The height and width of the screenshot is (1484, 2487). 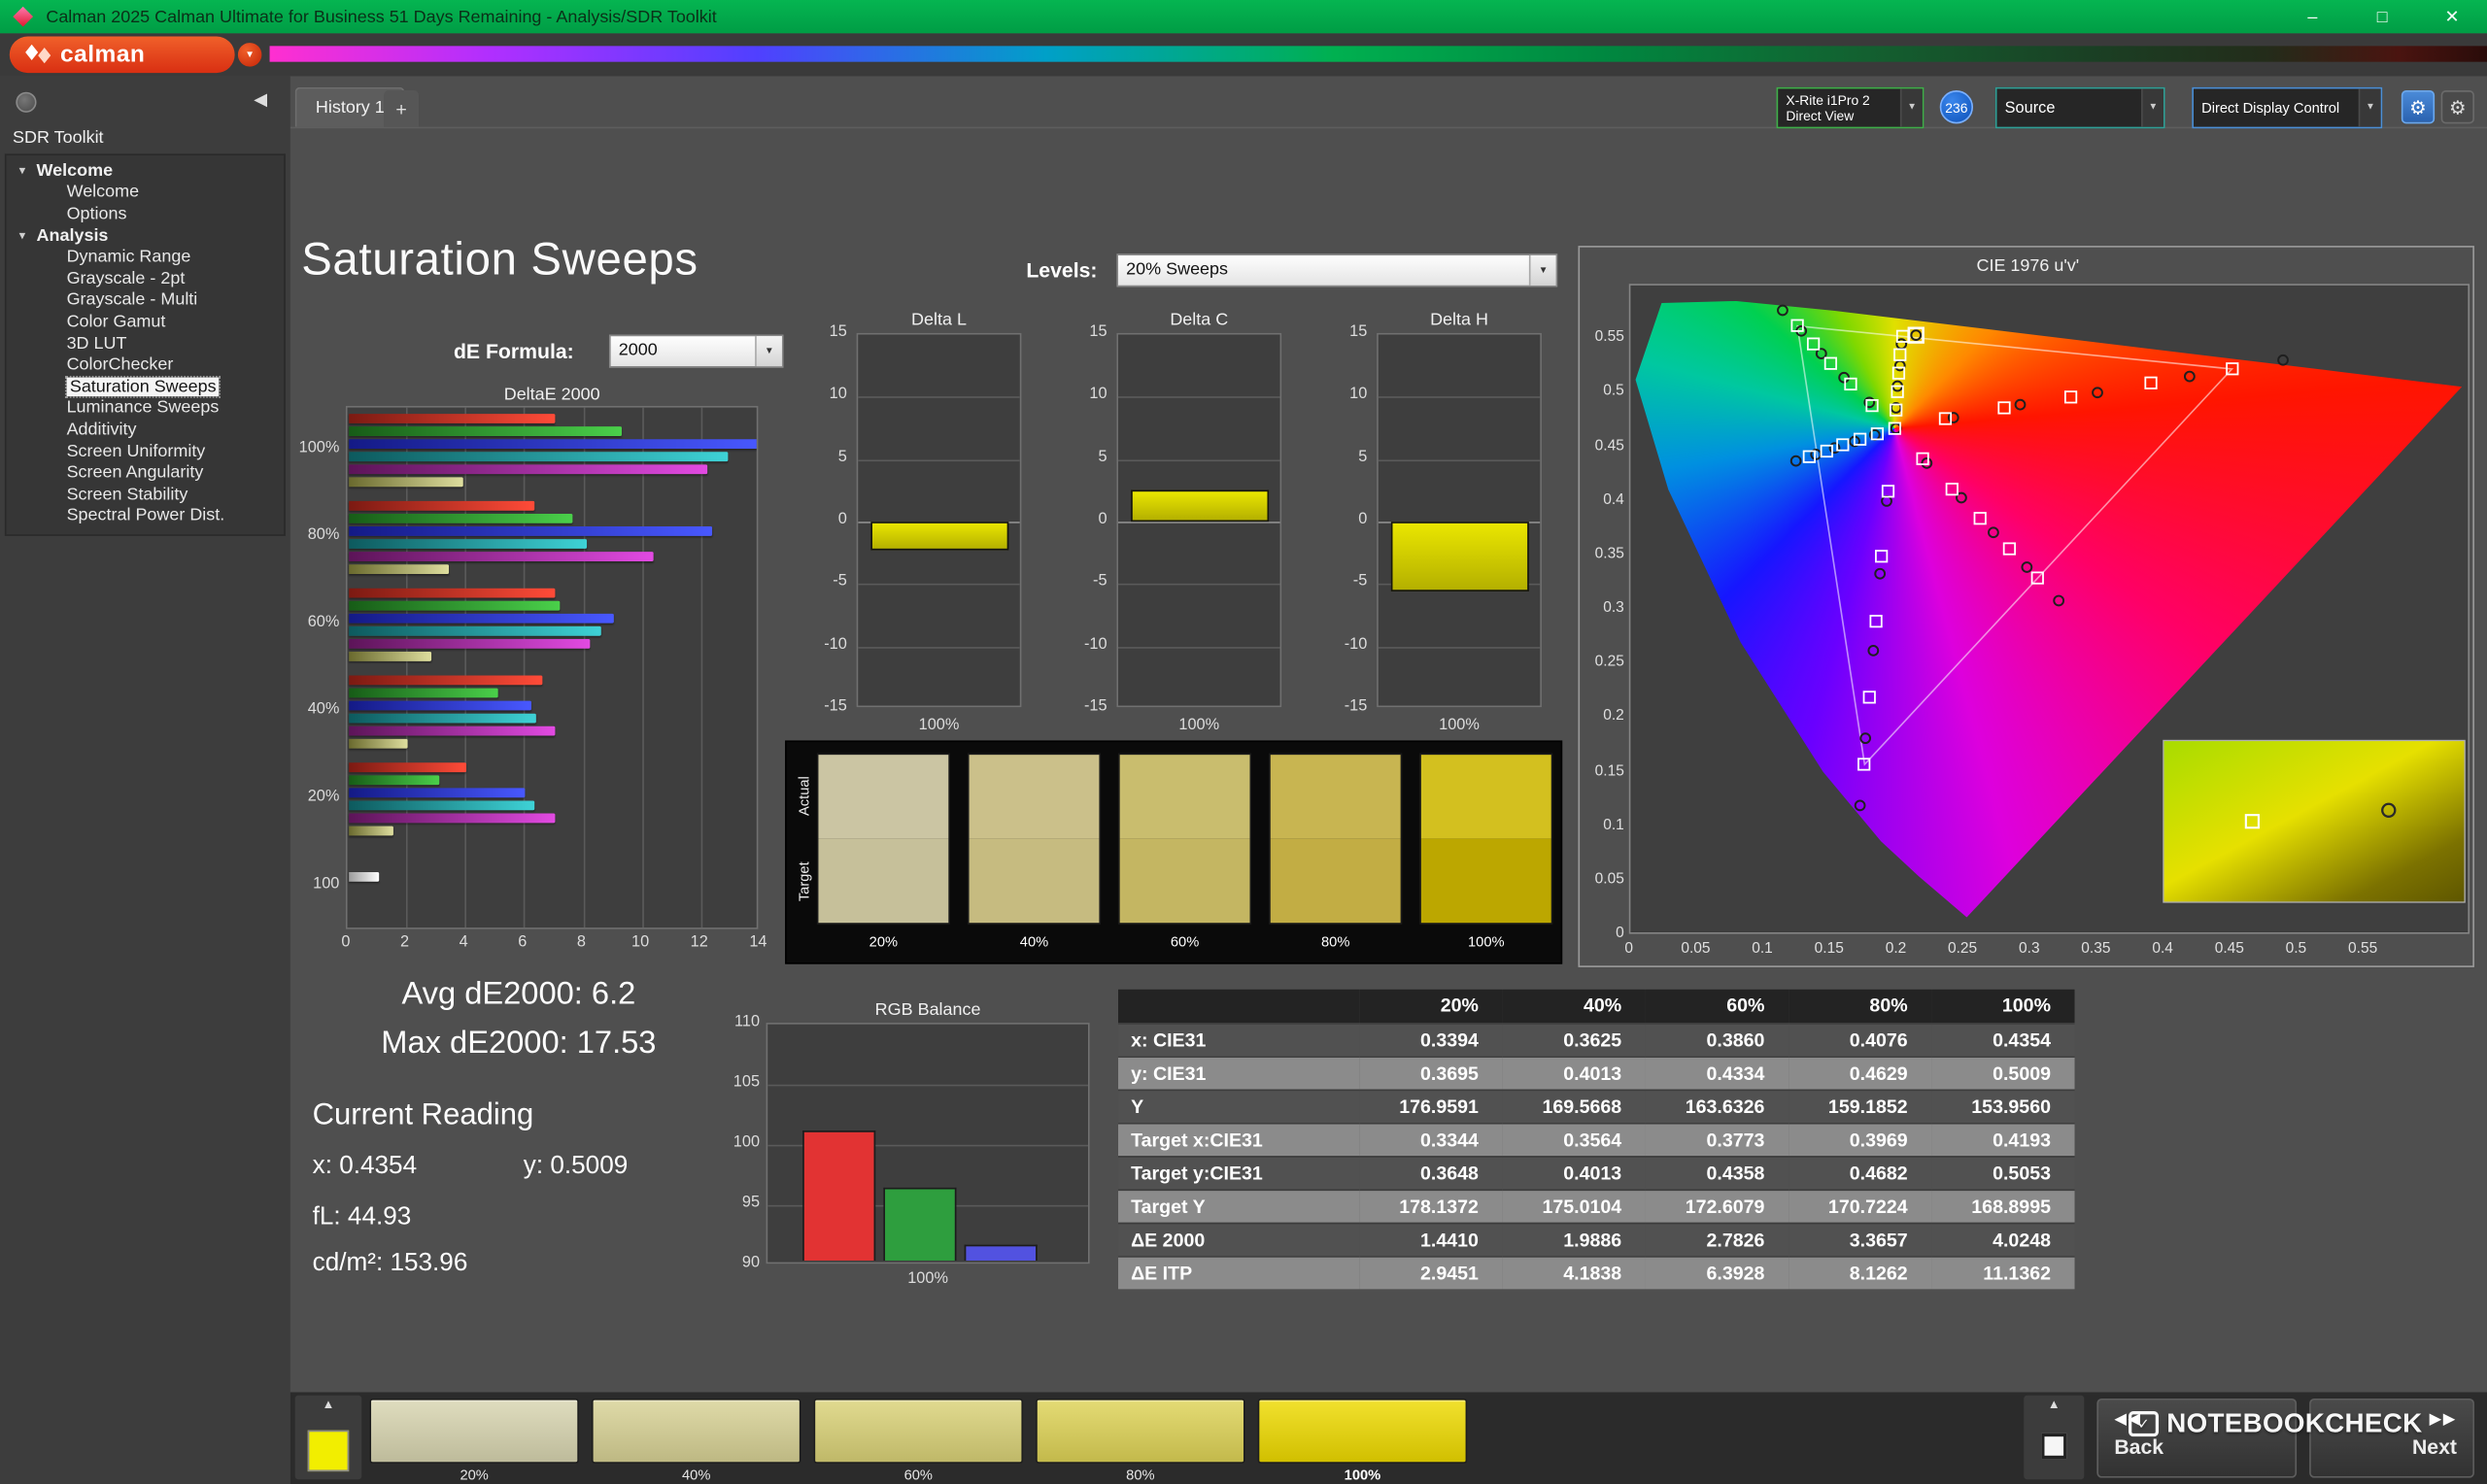 I want to click on cell-value: 0.3695, so click(x=1431, y=1072).